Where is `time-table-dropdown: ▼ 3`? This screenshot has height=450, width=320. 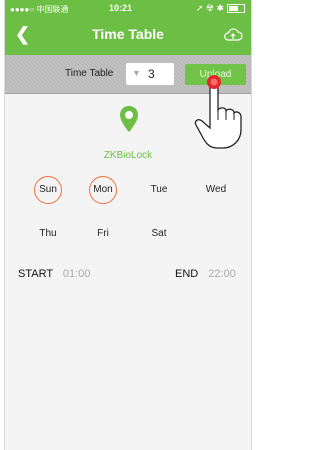 time-table-dropdown: ▼ 3 is located at coordinates (150, 74).